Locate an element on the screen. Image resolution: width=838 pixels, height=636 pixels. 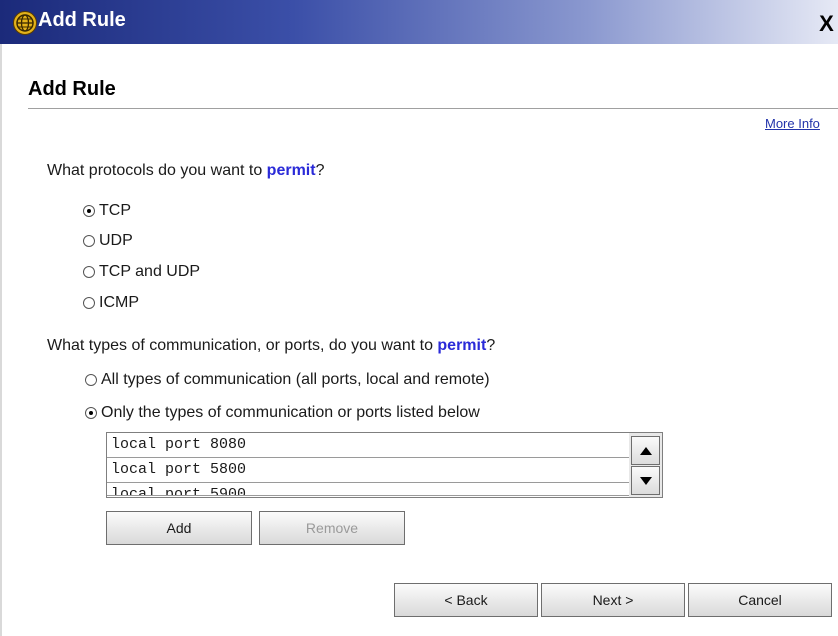
radio-tcp-indicator is located at coordinates (89, 211).